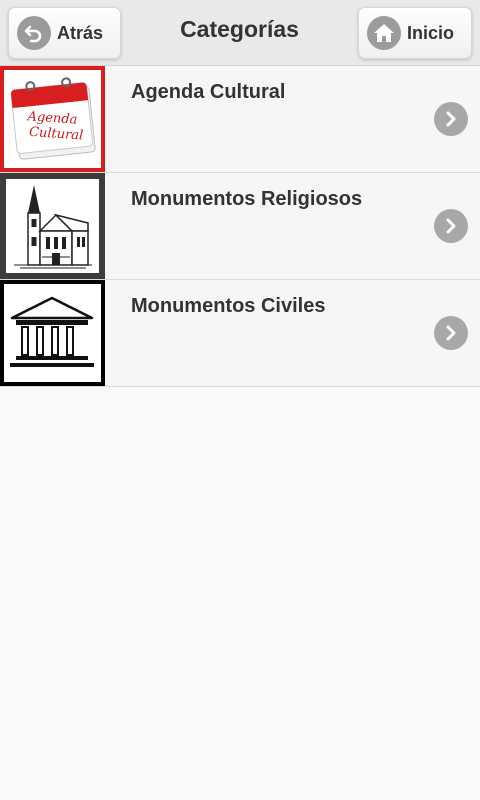 The image size is (480, 800). I want to click on columns-building-icon, so click(52, 333).